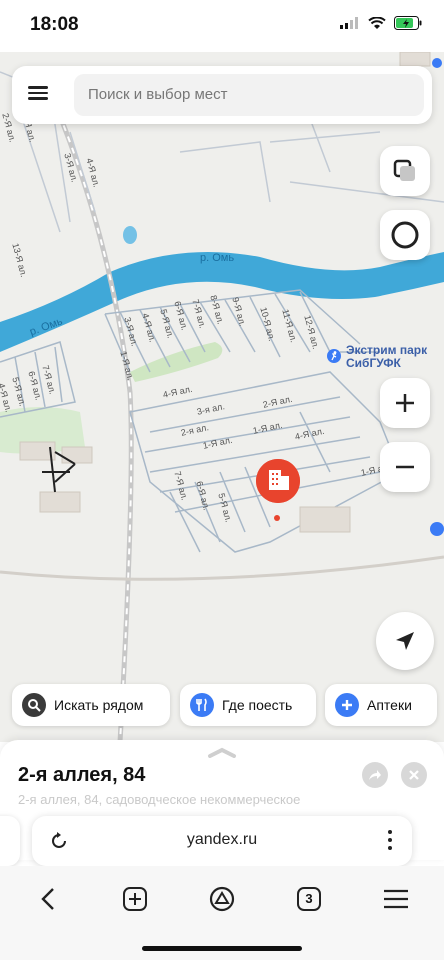 The height and width of the screenshot is (960, 444). I want to click on url-text: yandex.ru, so click(222, 839).